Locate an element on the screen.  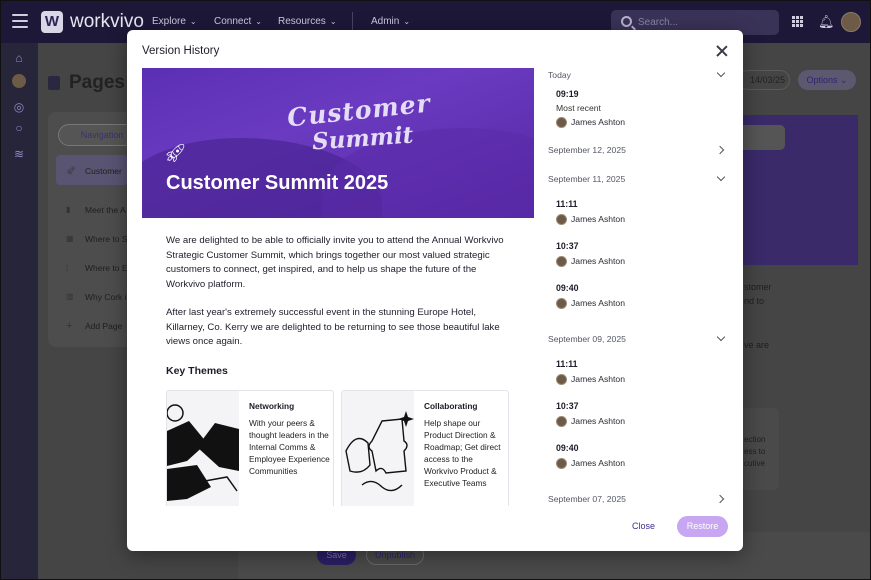
cutlery-icon: ¦ is located at coordinates (67, 267).